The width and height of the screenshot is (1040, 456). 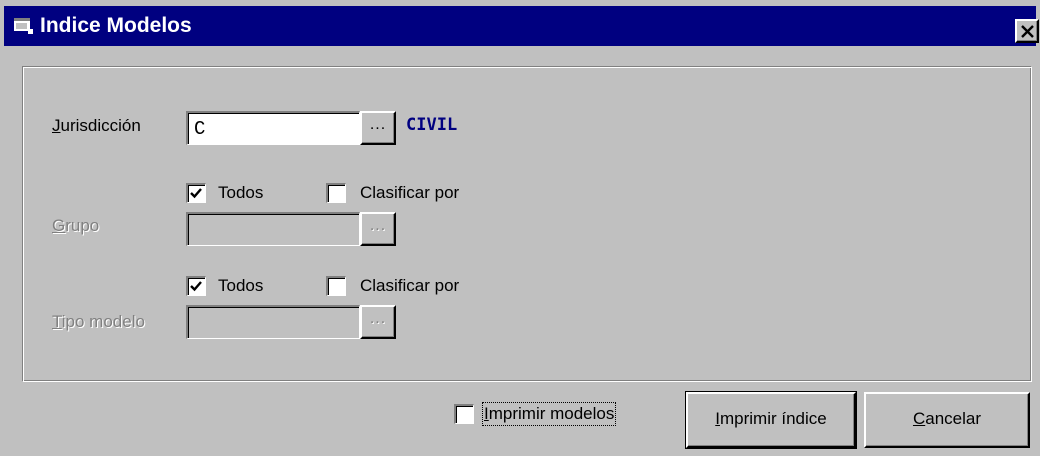 I want to click on grupo-clasificar-label: Clasificar por, so click(x=410, y=192).